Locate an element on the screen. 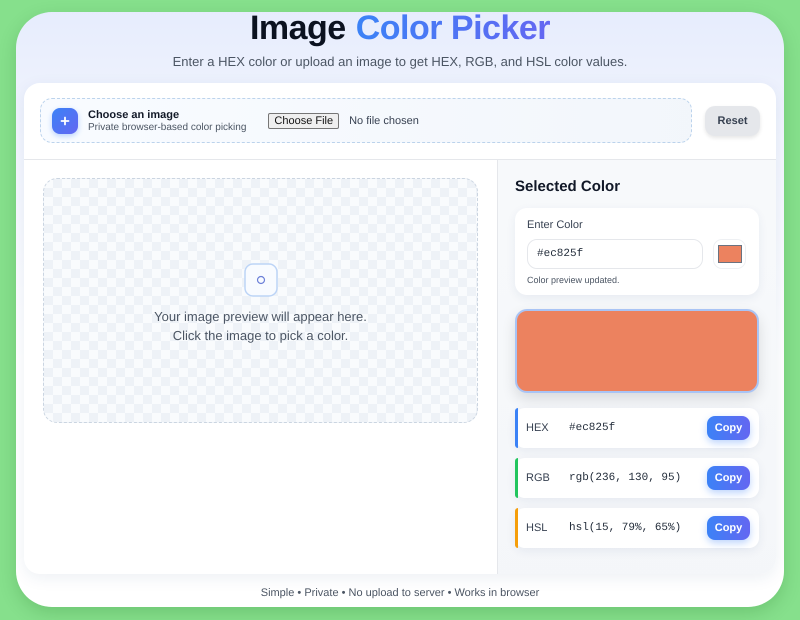 Image resolution: width=800 pixels, height=620 pixels. preview-hint-text: Your image preview will appear here. is located at coordinates (260, 317).